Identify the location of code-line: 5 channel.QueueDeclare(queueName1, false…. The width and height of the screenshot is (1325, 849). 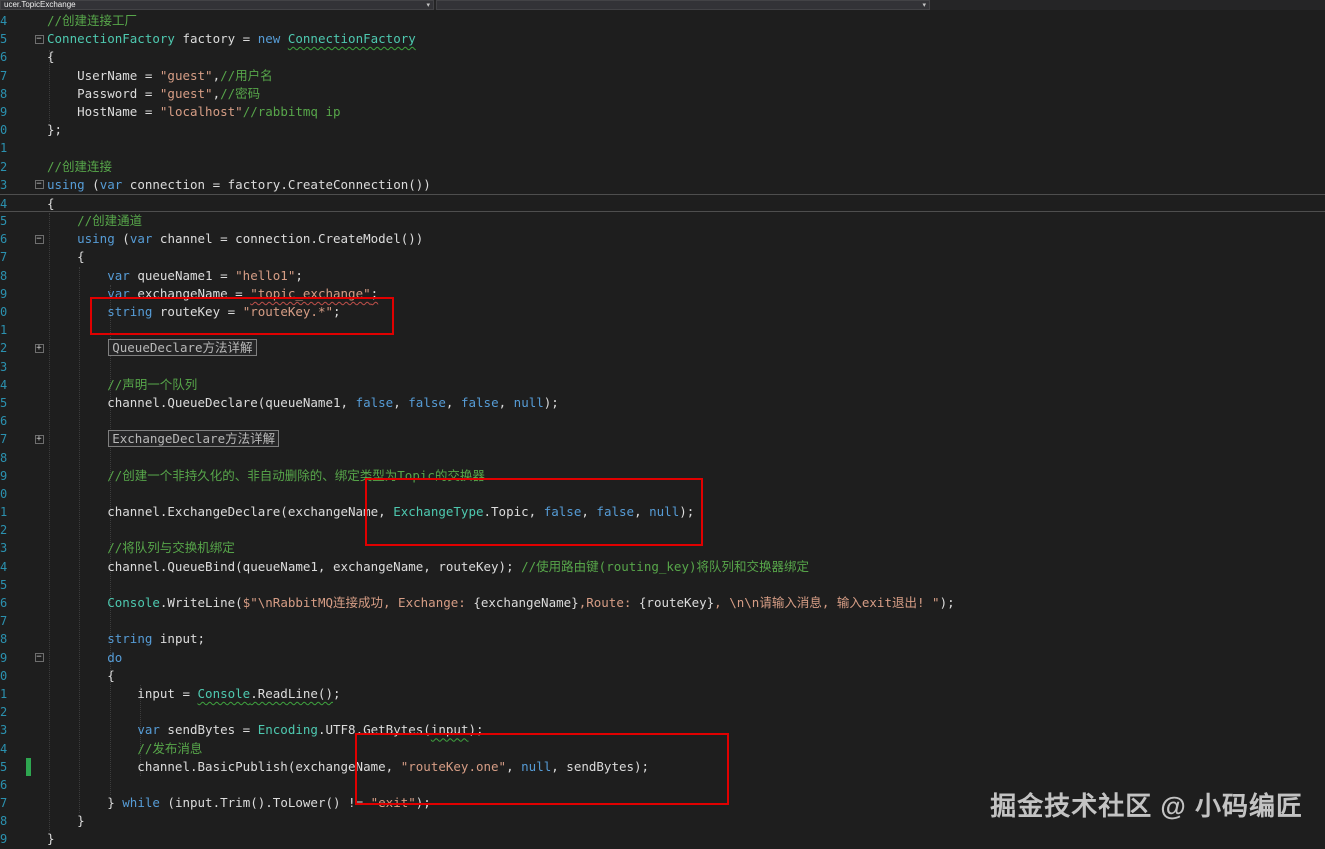
(662, 403).